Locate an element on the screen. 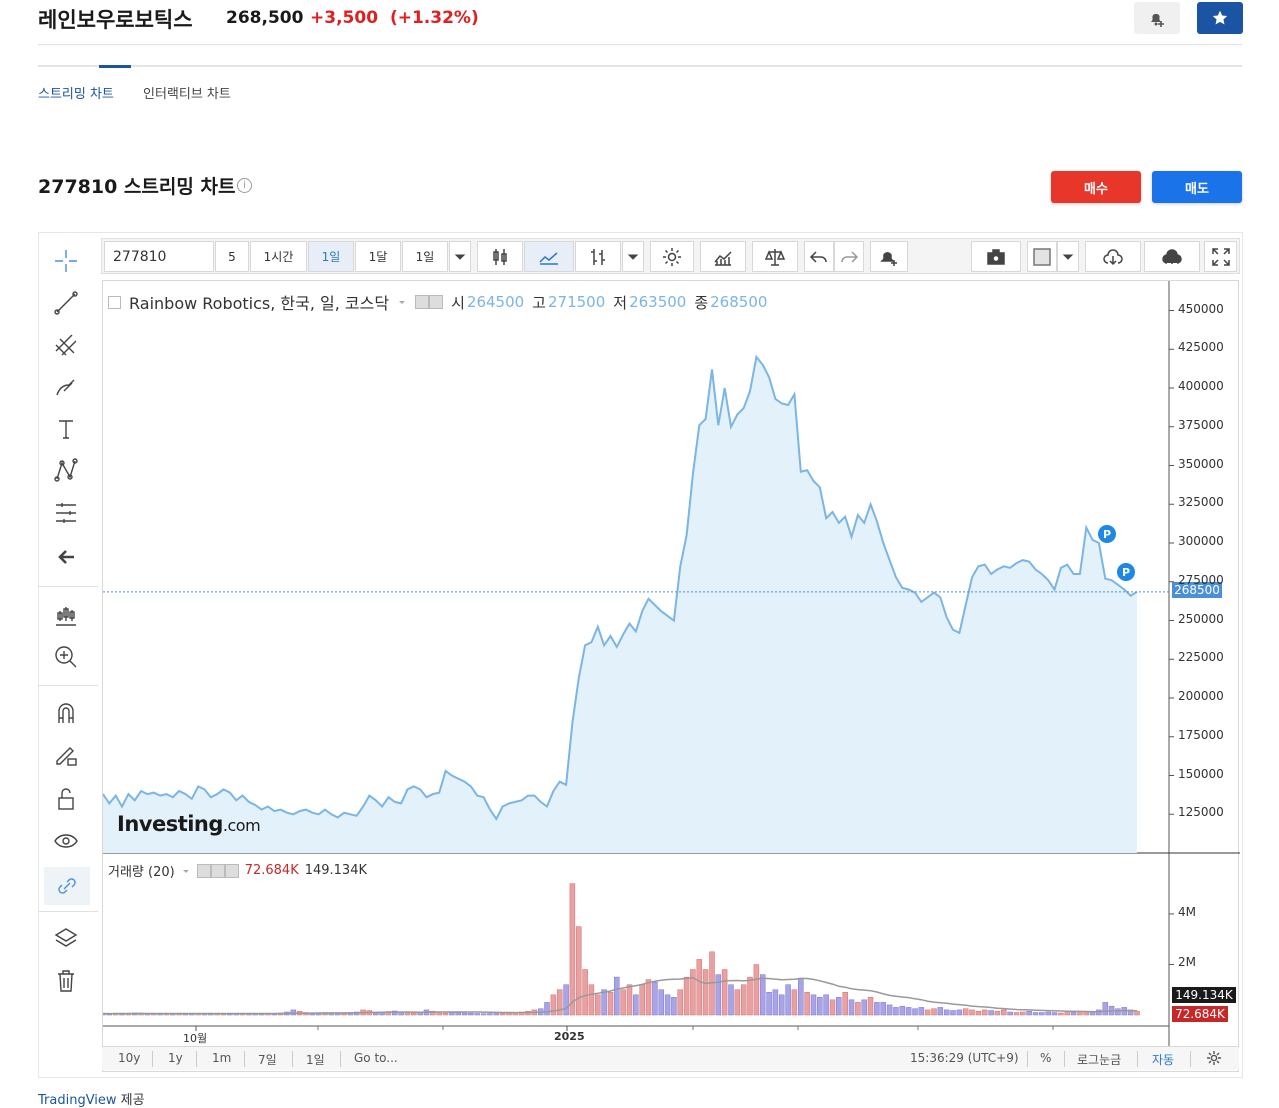 The height and width of the screenshot is (1108, 1279). crosshair-tool is located at coordinates (66, 261).